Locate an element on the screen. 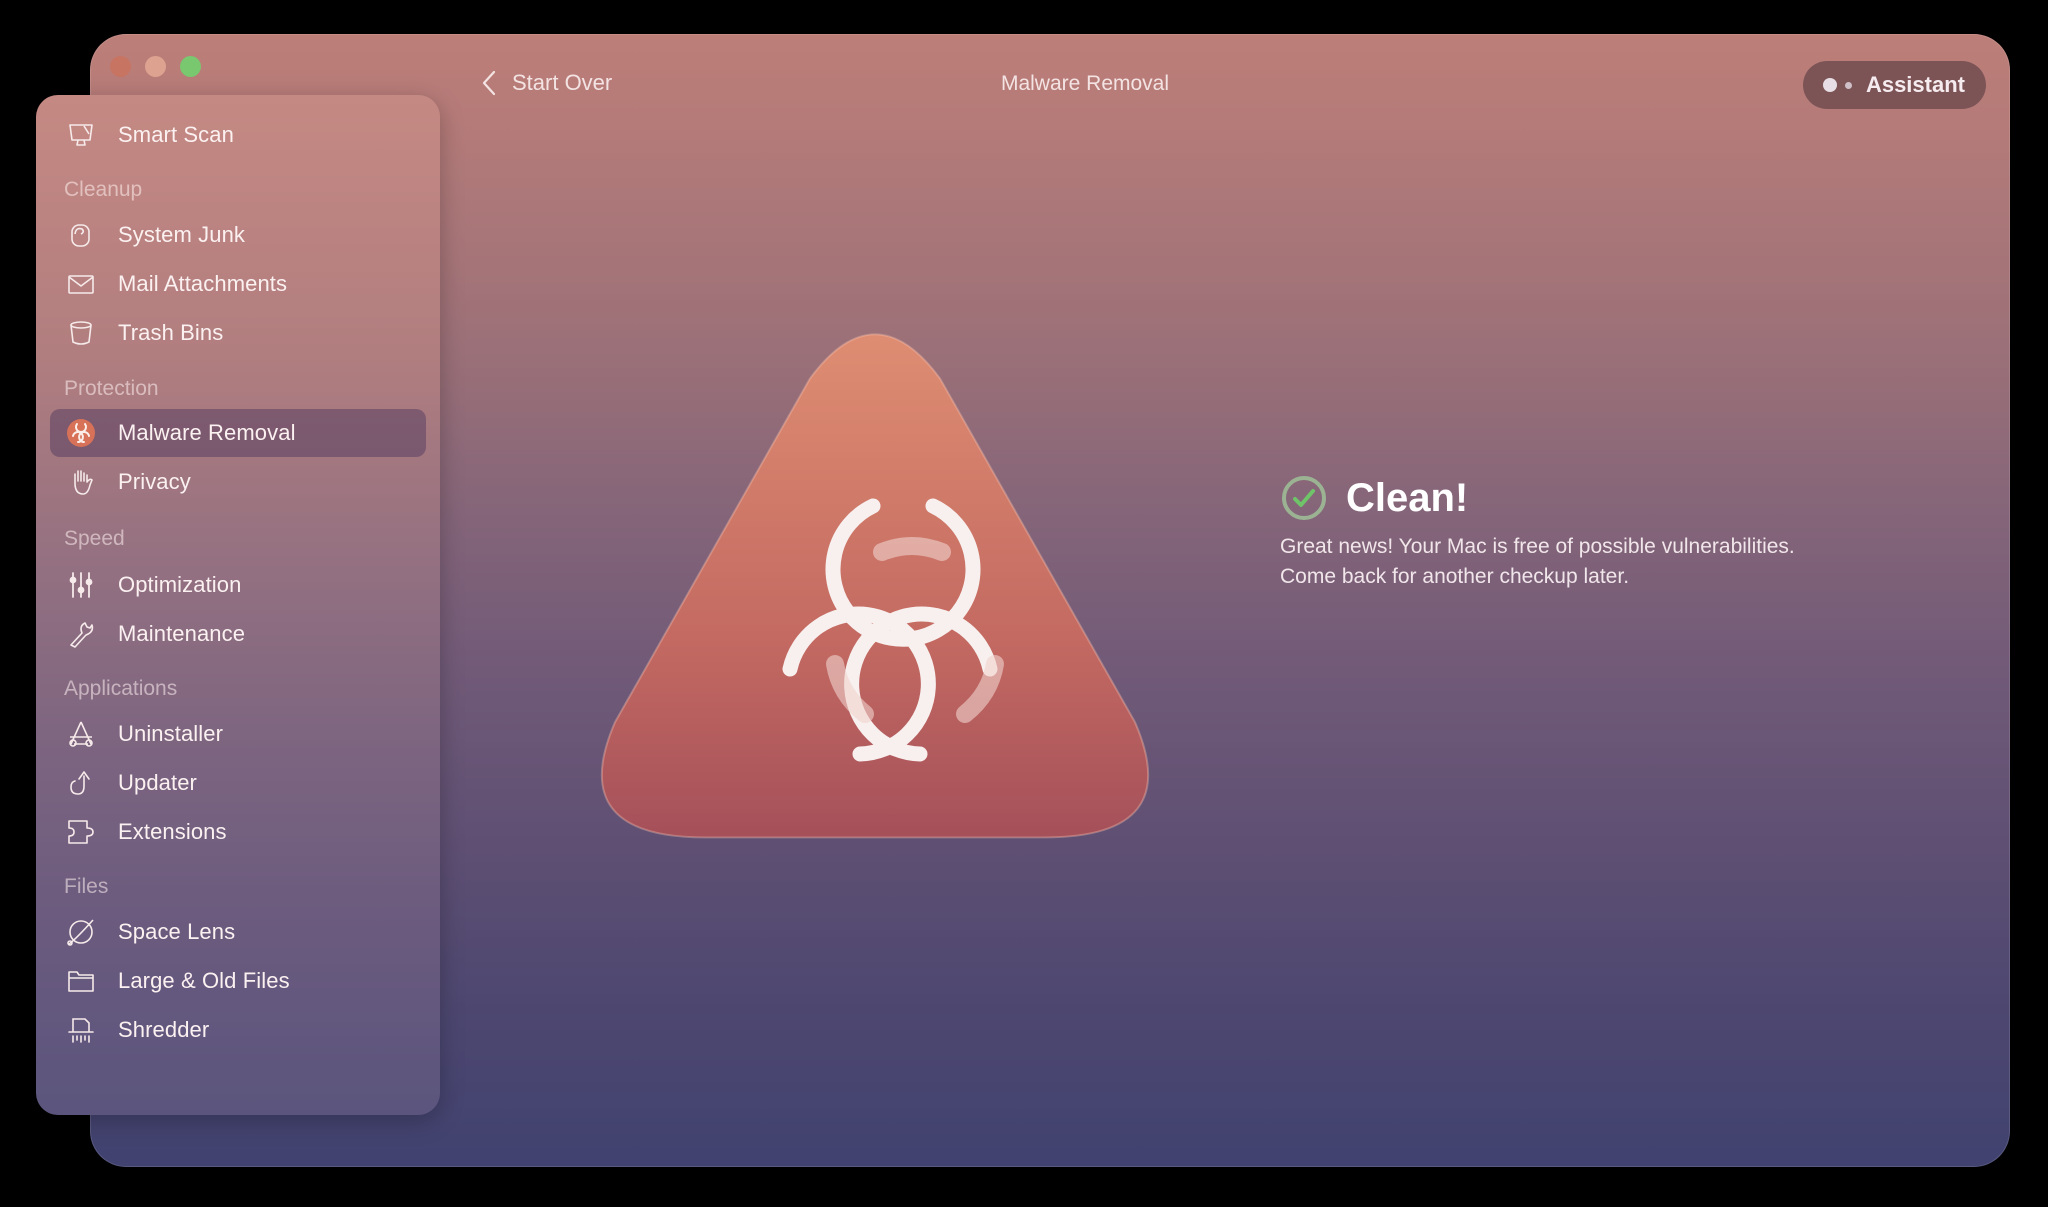 The image size is (2048, 1207). sidebar-item-mail-attachments: Mail Attachments is located at coordinates (238, 284).